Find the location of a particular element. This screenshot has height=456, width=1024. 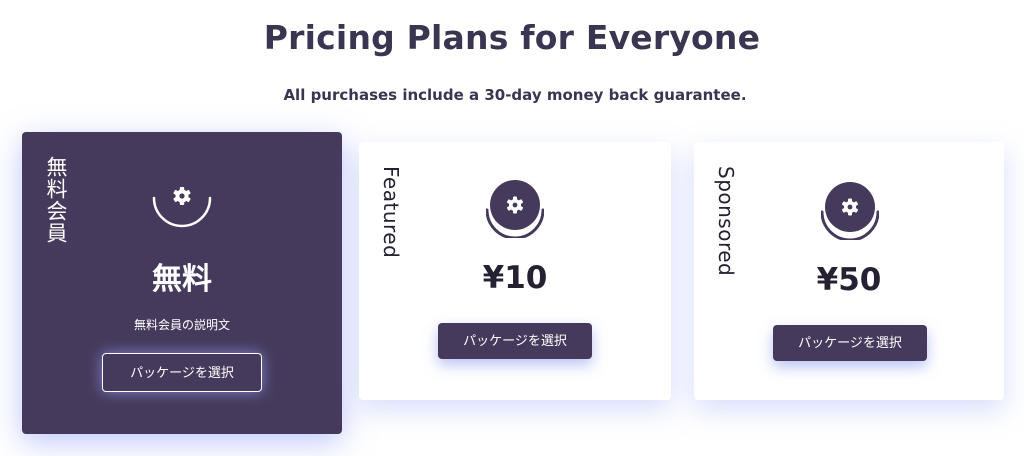

plan-description-free: 無料会員の説明文 is located at coordinates (181, 325).